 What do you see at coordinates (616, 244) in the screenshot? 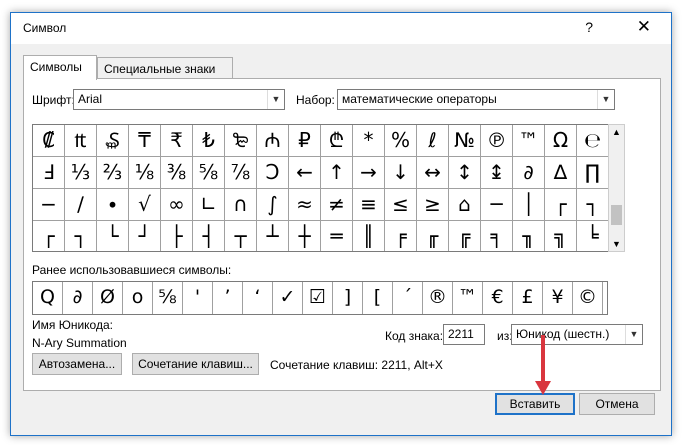
I see `scroll-down-icon: ▼` at bounding box center [616, 244].